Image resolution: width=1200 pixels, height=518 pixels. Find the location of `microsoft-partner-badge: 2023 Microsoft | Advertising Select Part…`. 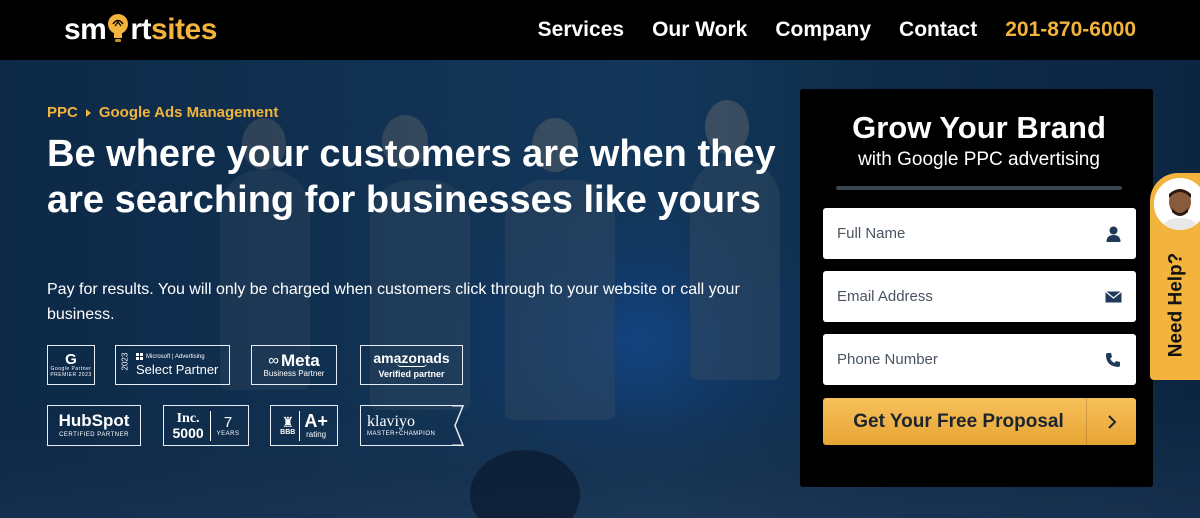

microsoft-partner-badge: 2023 Microsoft | Advertising Select Part… is located at coordinates (172, 365).